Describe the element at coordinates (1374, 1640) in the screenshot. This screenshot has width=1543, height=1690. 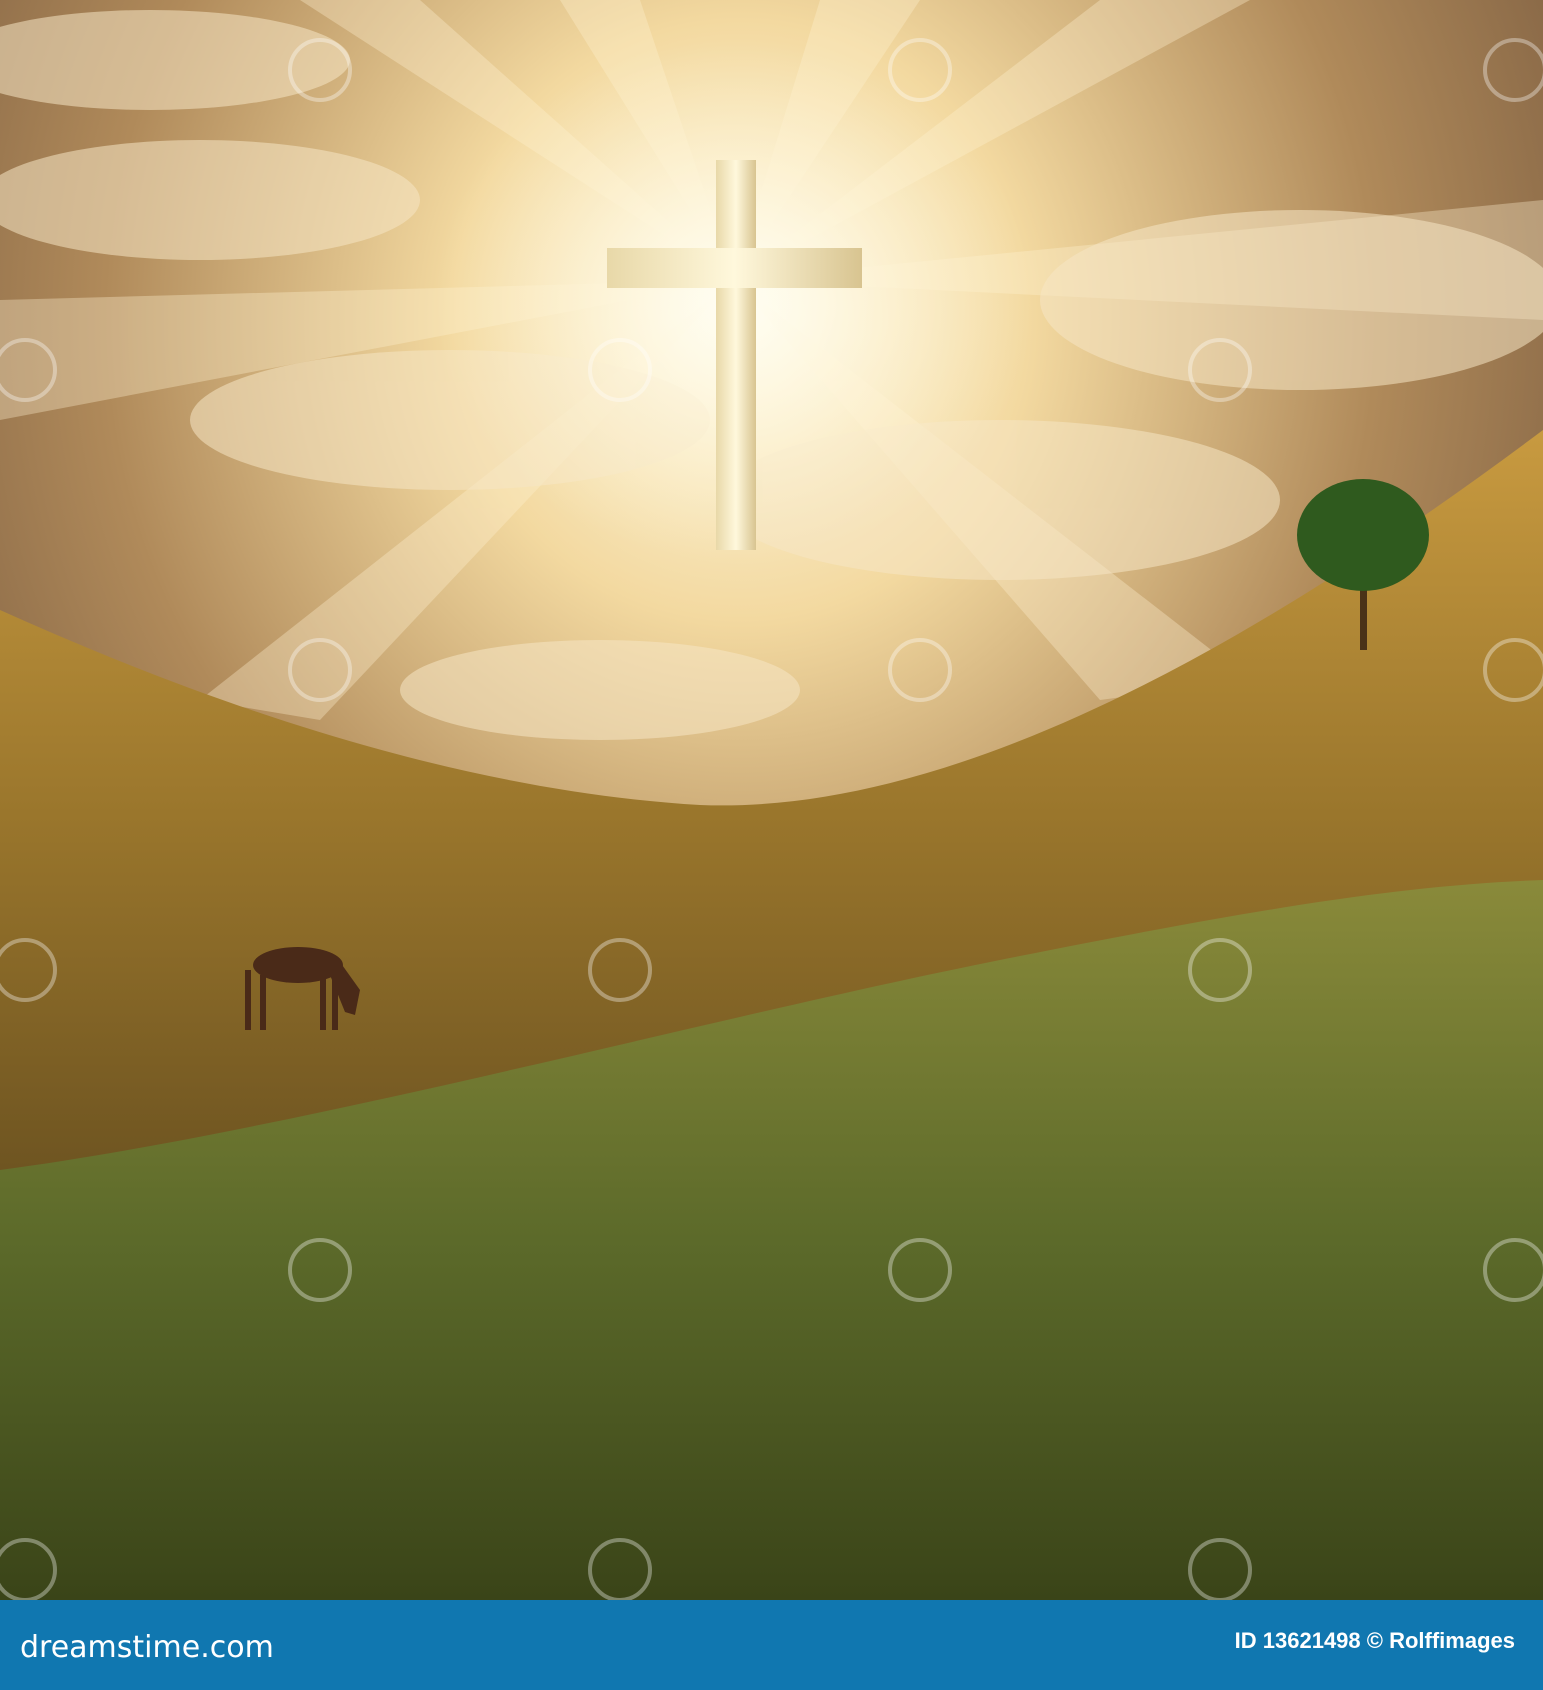
I see `image-credit: ID 13621498 © Rolffimages` at that location.